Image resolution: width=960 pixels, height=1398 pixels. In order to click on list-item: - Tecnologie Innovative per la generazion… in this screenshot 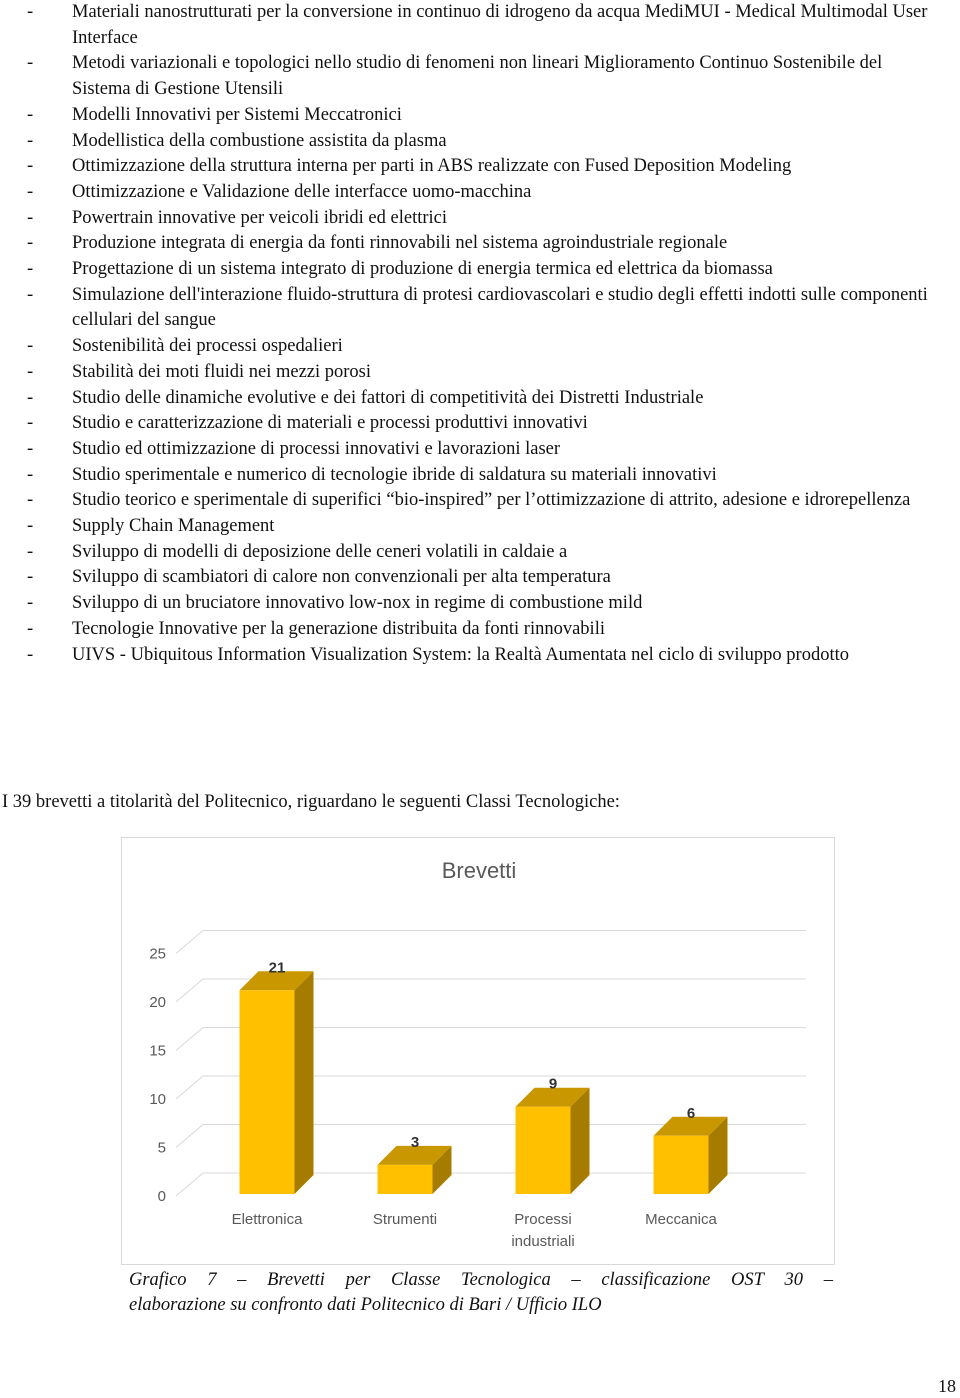, I will do `click(480, 630)`.